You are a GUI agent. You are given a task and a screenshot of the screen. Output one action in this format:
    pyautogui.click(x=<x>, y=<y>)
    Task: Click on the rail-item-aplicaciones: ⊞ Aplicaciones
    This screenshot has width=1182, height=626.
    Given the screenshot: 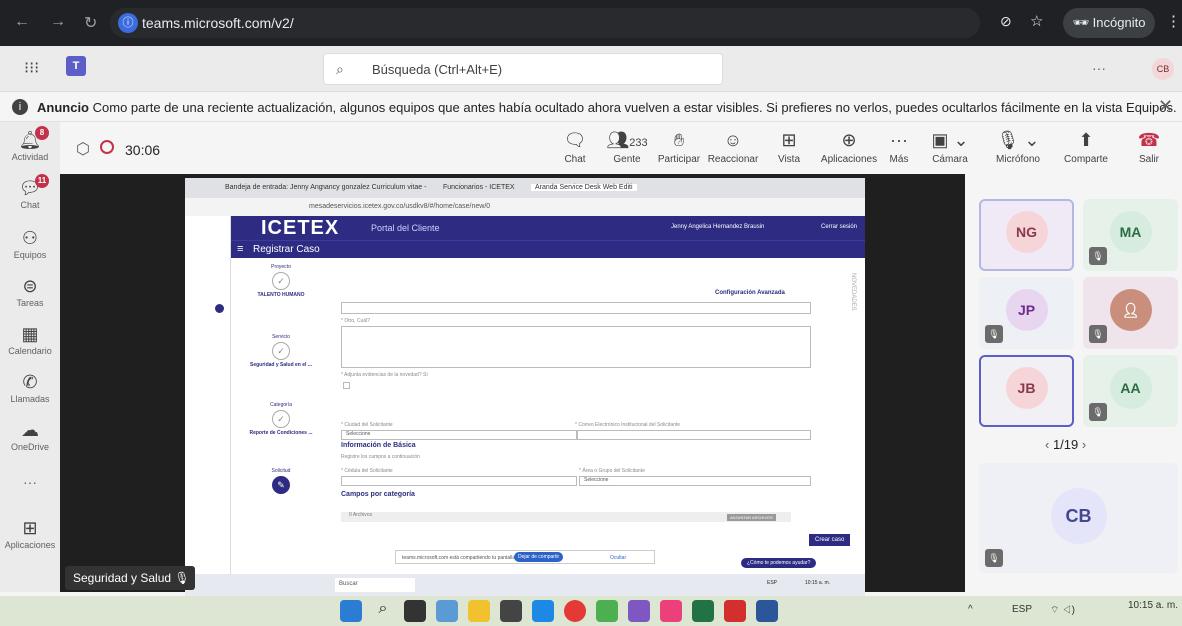 What is the action you would take?
    pyautogui.click(x=30, y=534)
    